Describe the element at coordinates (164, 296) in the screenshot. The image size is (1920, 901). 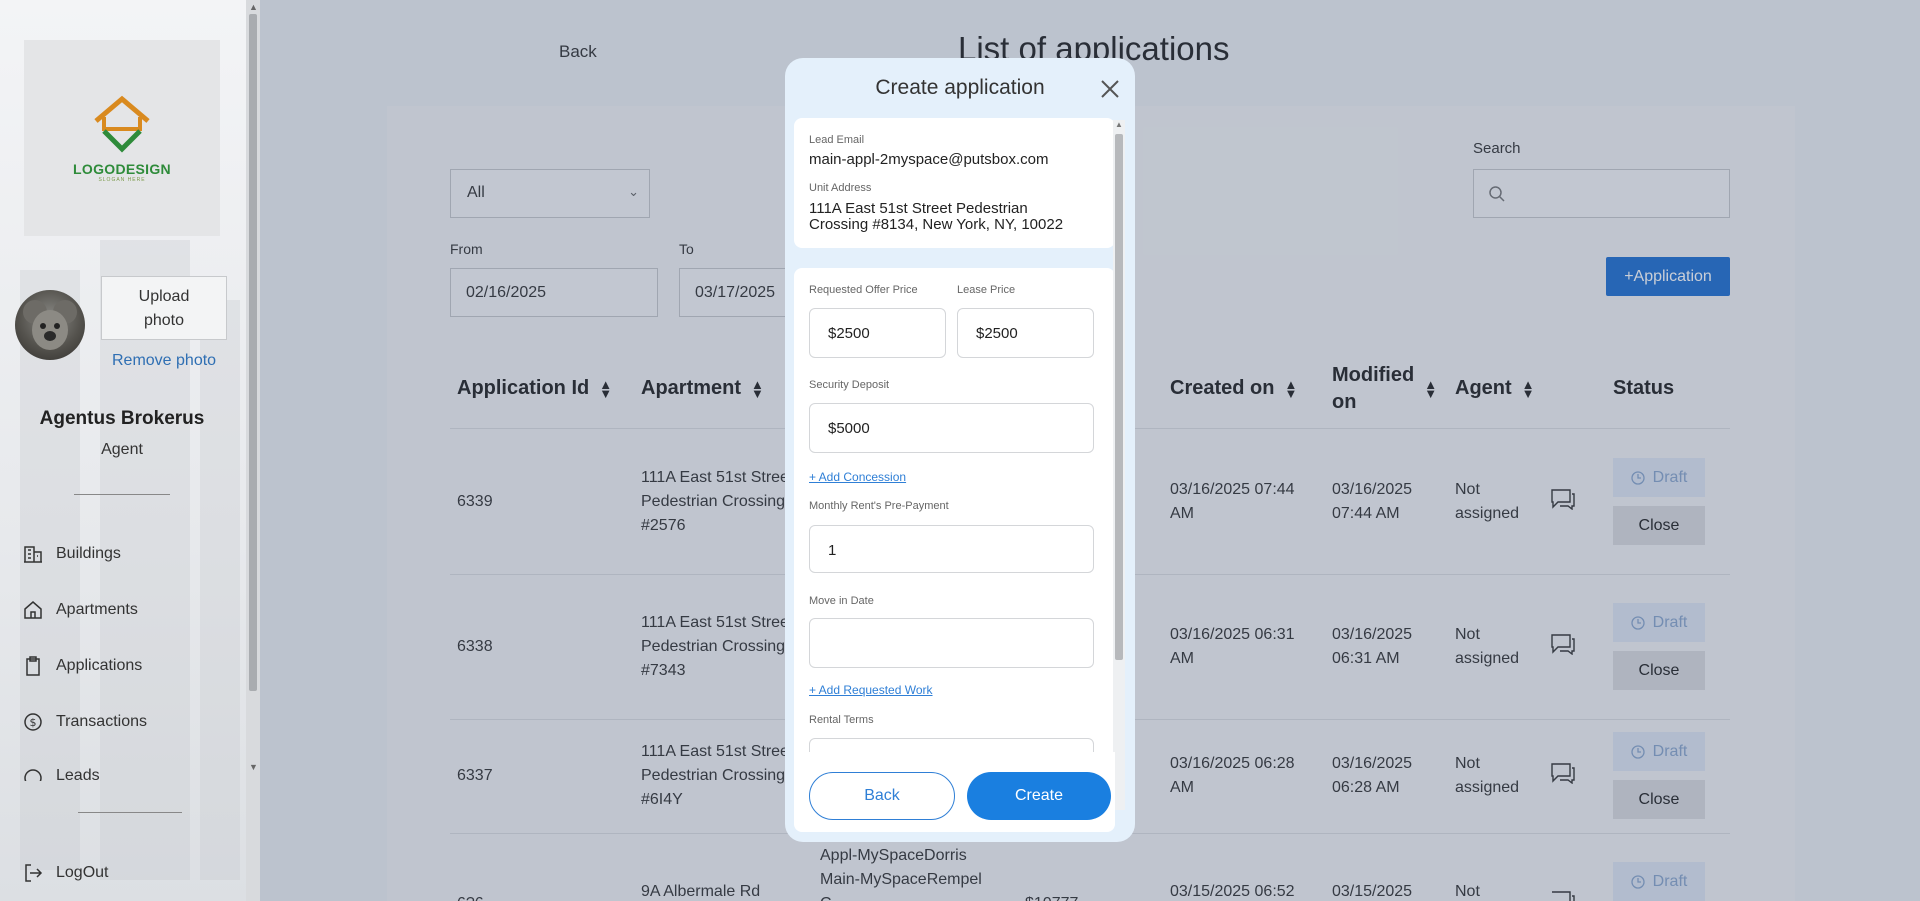
I see `upload-label-line1: Upload` at that location.